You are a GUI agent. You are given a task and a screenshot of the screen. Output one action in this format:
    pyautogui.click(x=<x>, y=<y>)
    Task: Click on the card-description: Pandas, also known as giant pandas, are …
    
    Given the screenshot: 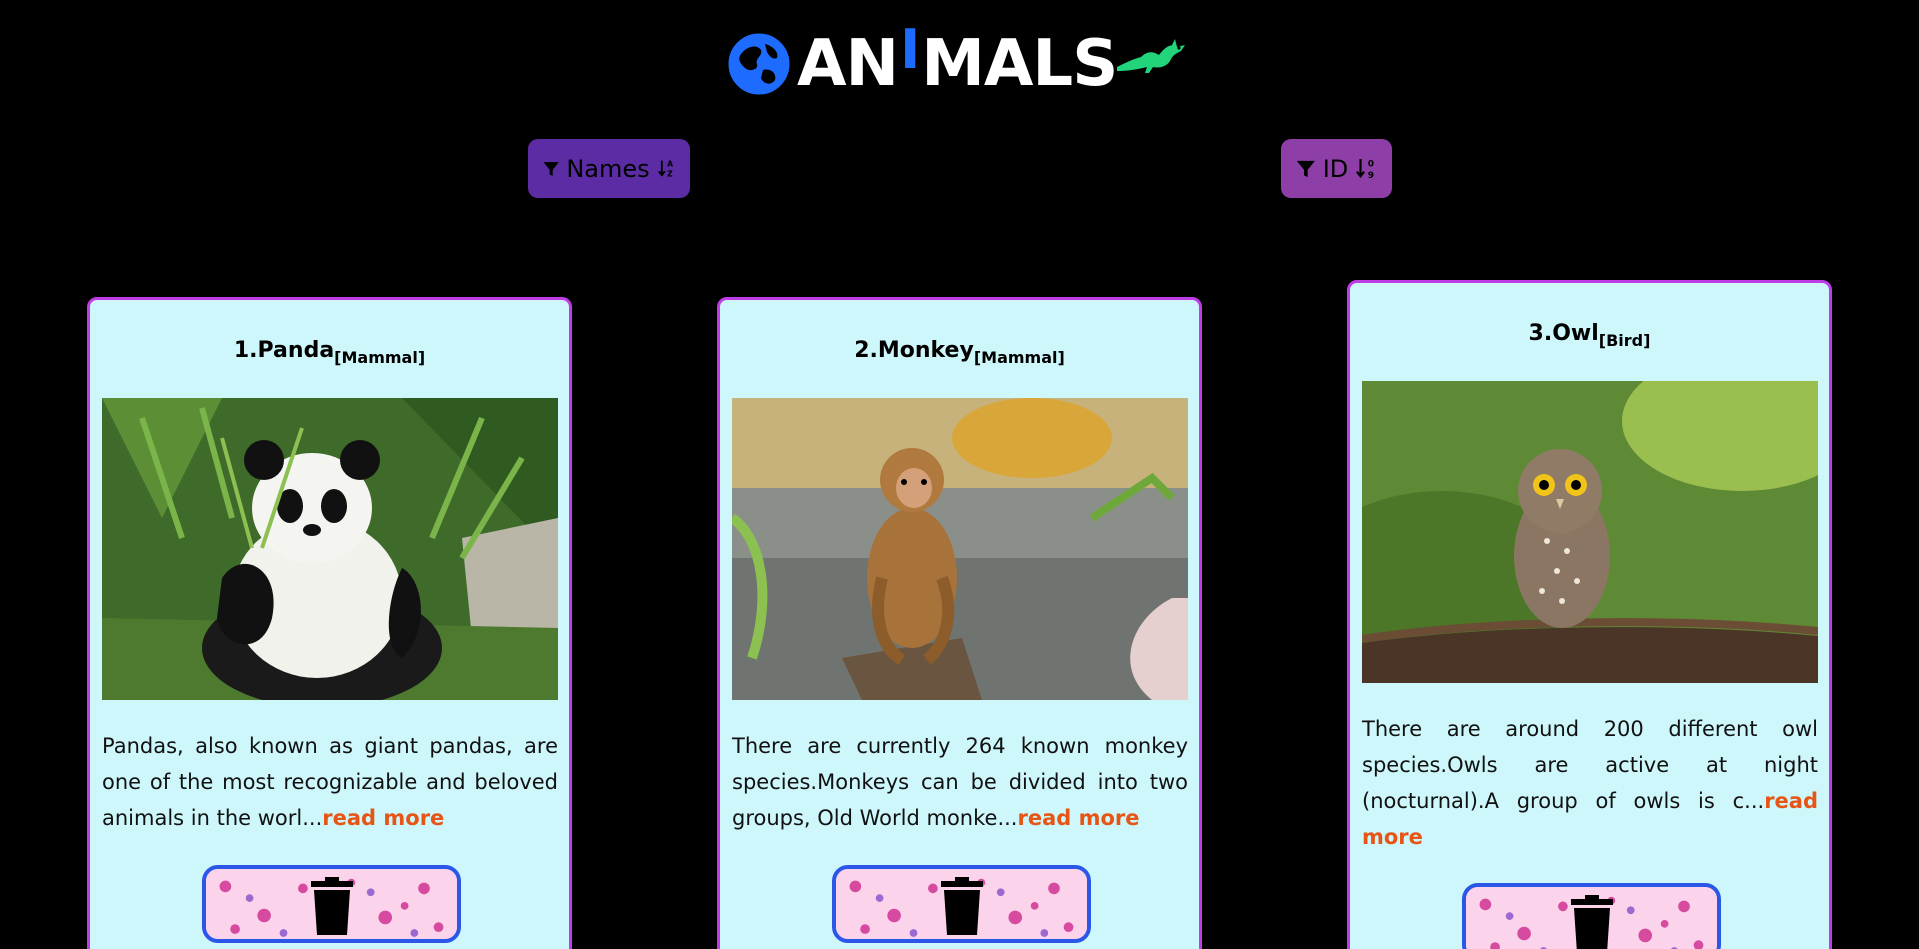 What is the action you would take?
    pyautogui.click(x=330, y=782)
    